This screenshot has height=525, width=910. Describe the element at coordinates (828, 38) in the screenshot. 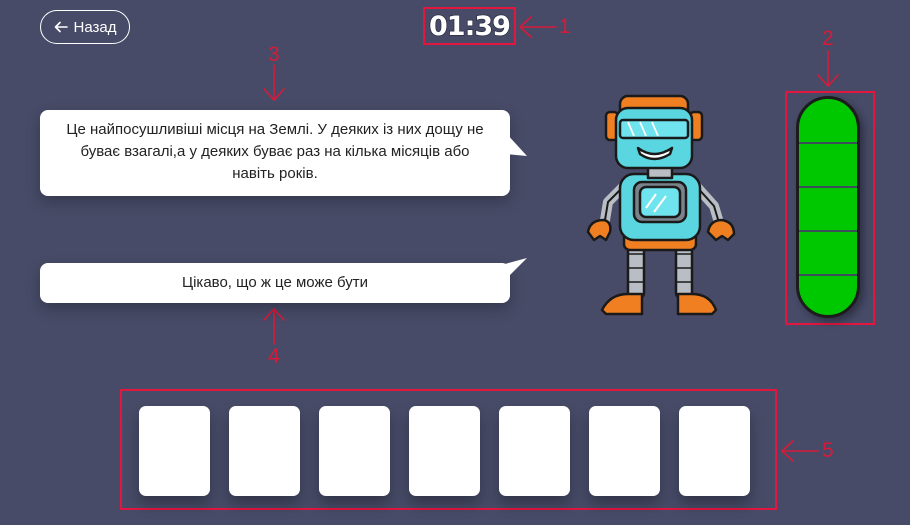

I see `marker-2: 2` at that location.